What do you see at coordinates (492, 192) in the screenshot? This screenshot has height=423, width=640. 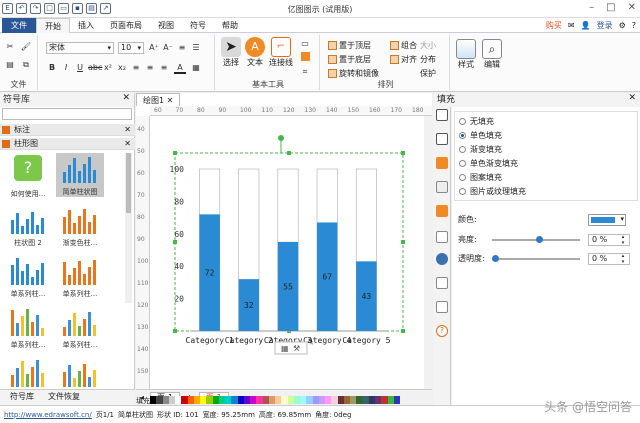 I see `fill-option: 图片或纹理填充` at bounding box center [492, 192].